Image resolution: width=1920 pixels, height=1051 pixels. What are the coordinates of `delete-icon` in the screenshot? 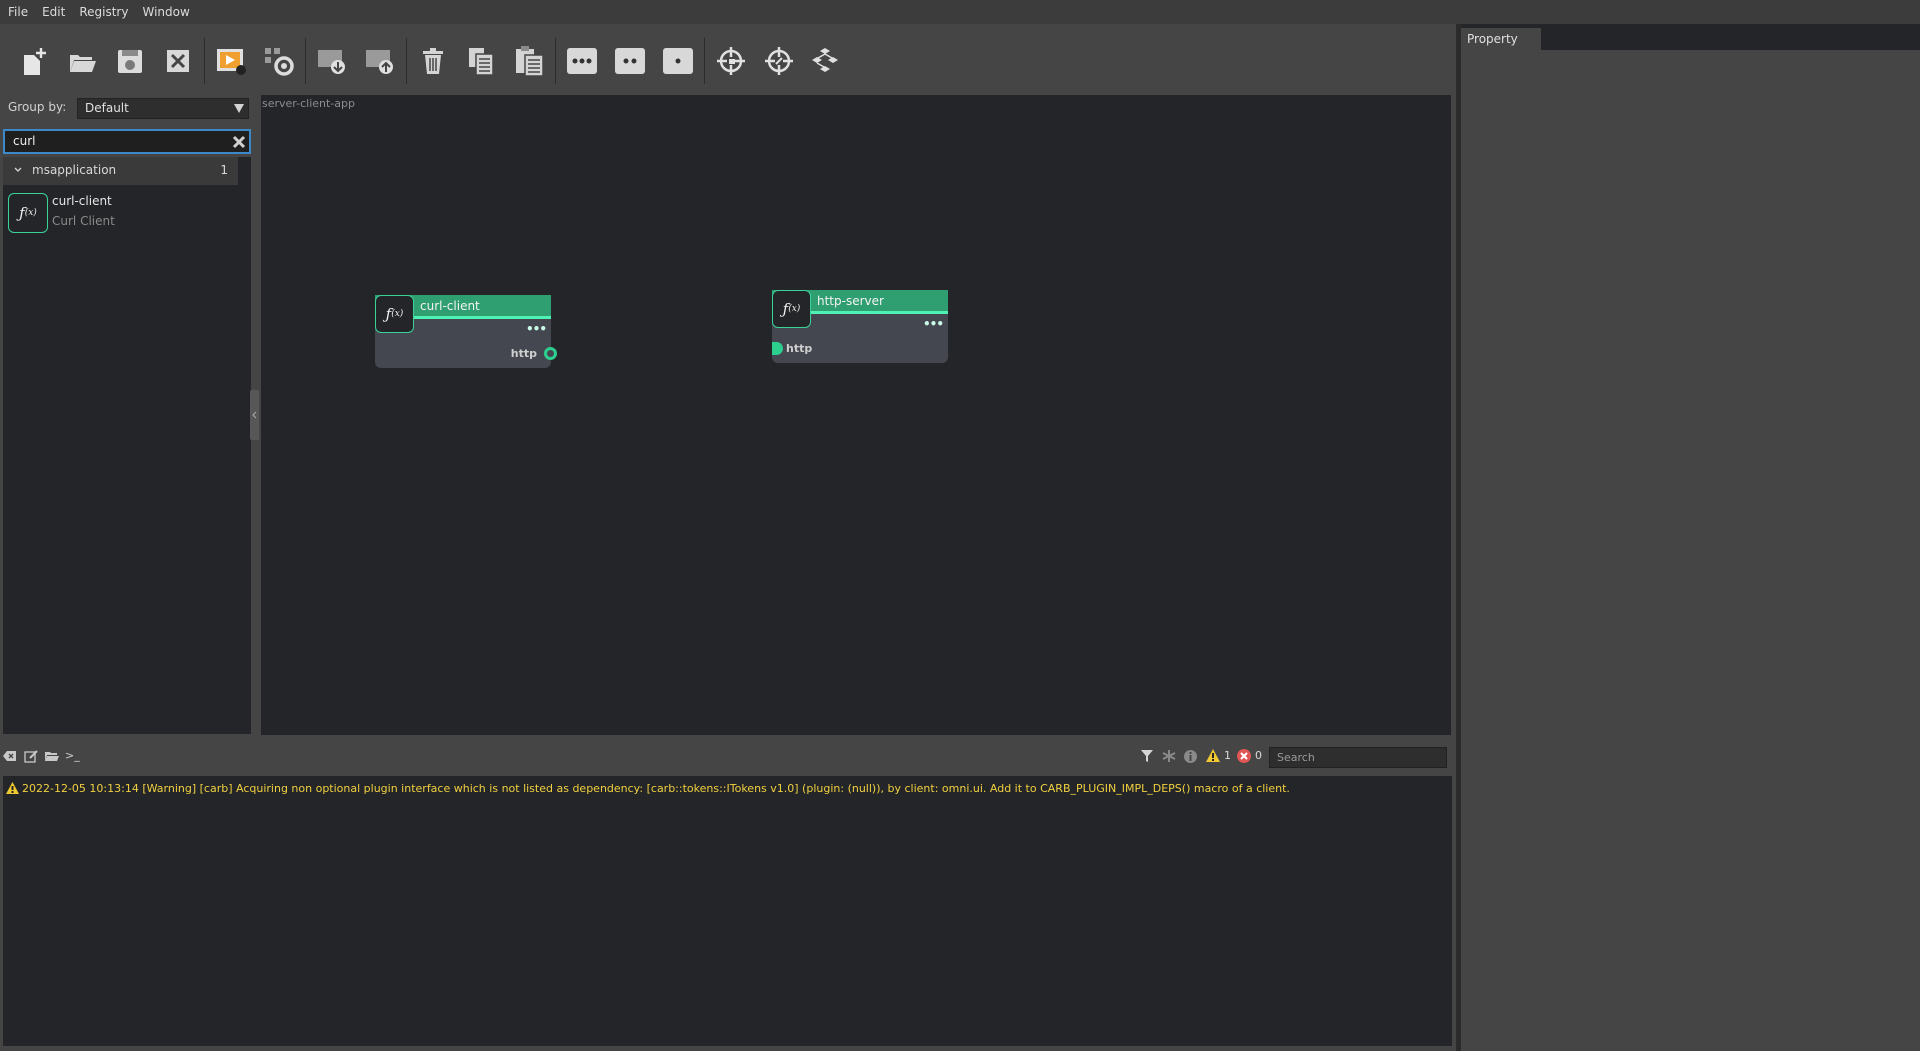 It's located at (433, 61).